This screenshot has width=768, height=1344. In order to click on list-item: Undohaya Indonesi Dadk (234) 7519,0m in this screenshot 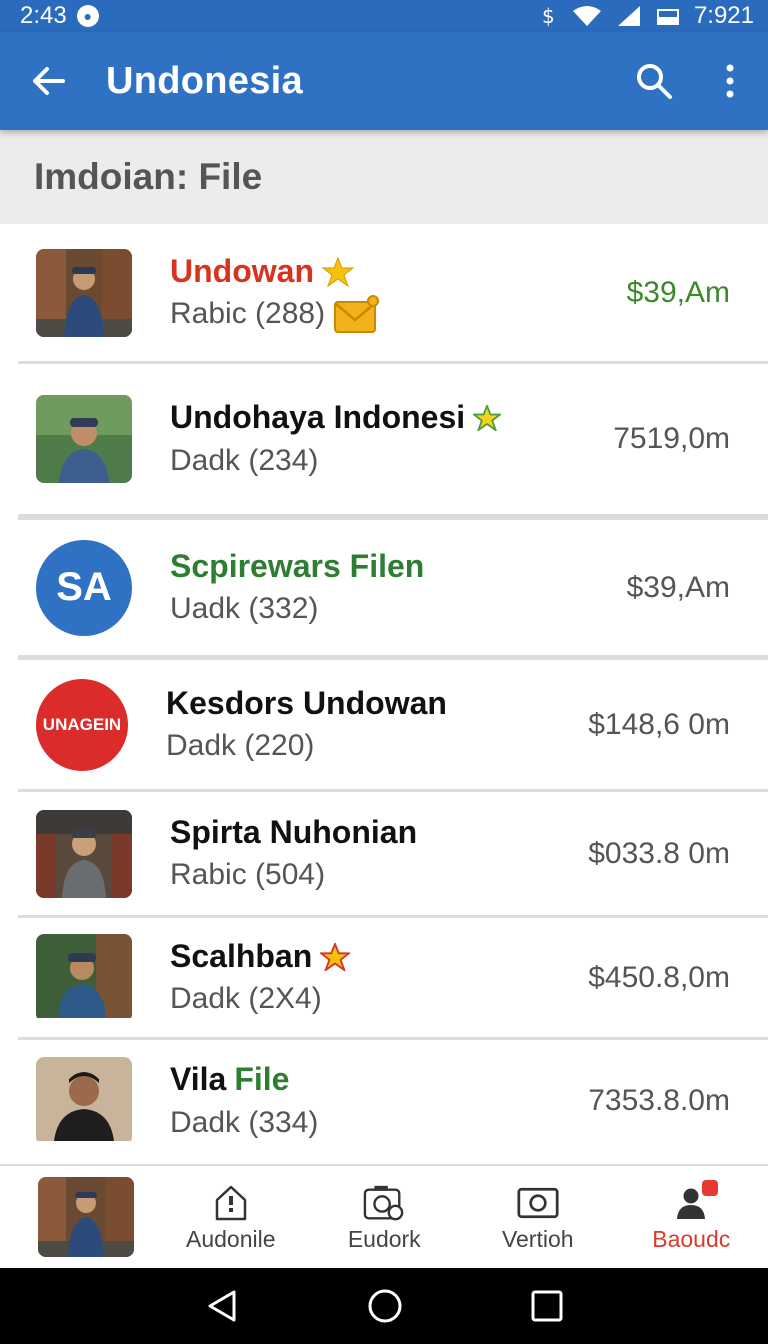, I will do `click(393, 442)`.